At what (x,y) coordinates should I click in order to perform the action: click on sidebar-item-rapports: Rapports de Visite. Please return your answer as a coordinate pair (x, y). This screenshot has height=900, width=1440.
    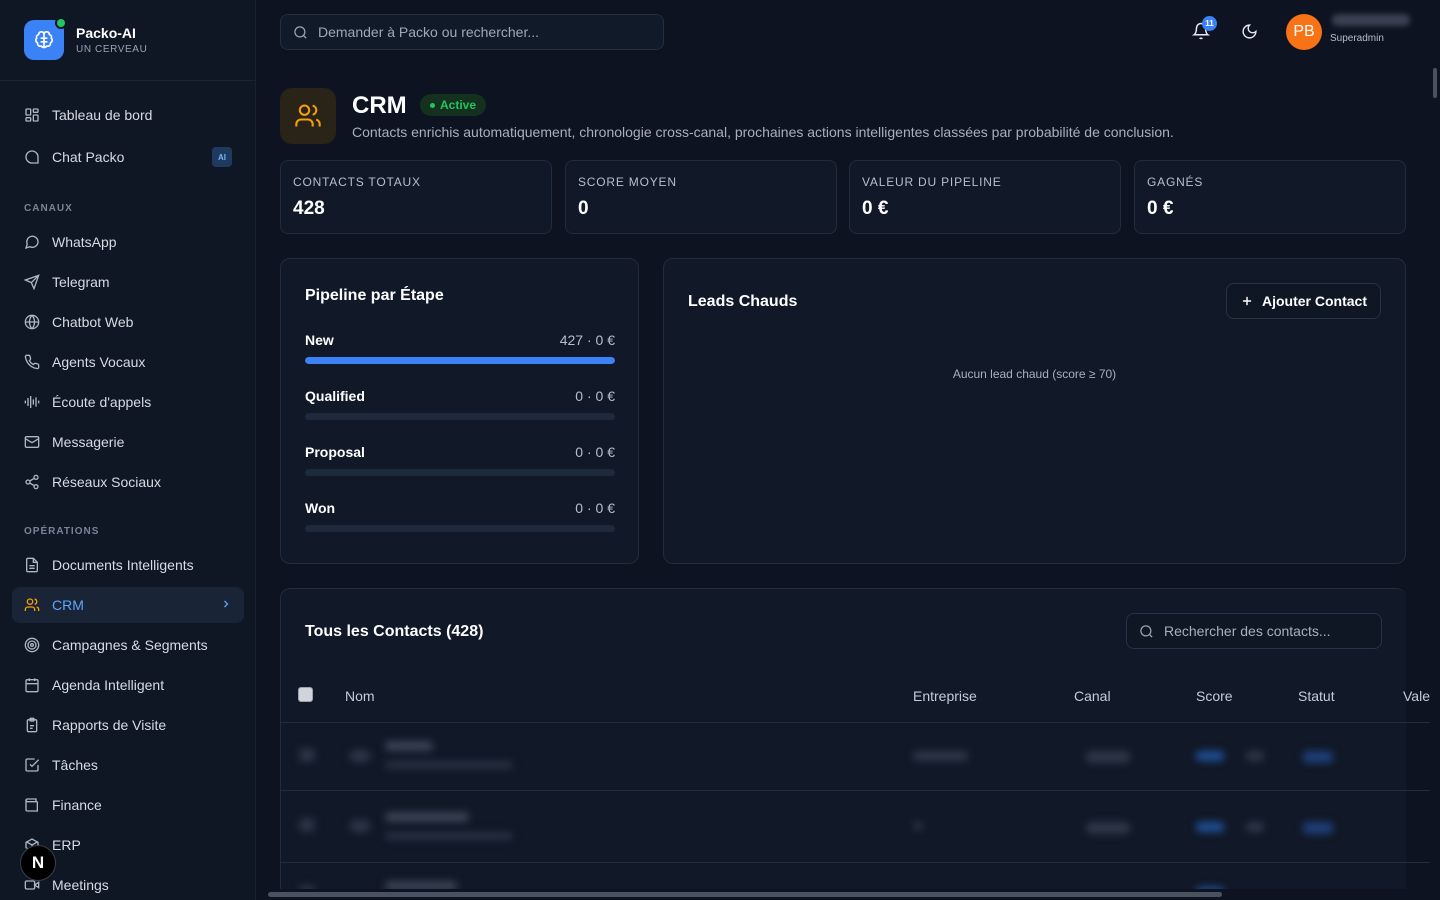
    Looking at the image, I should click on (128, 725).